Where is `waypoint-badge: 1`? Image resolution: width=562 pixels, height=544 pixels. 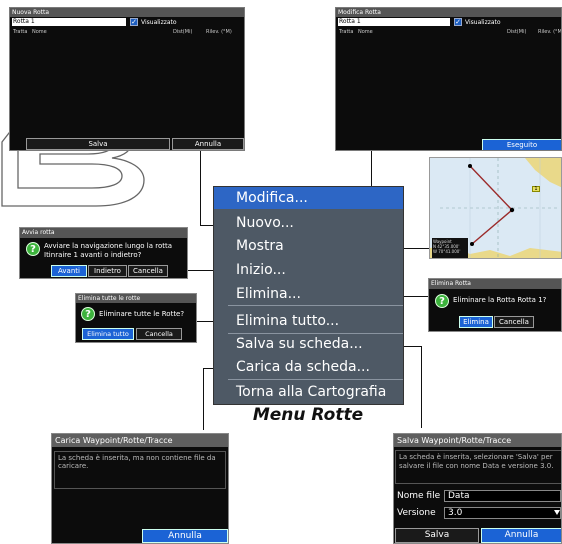
waypoint-badge: 1 is located at coordinates (536, 189).